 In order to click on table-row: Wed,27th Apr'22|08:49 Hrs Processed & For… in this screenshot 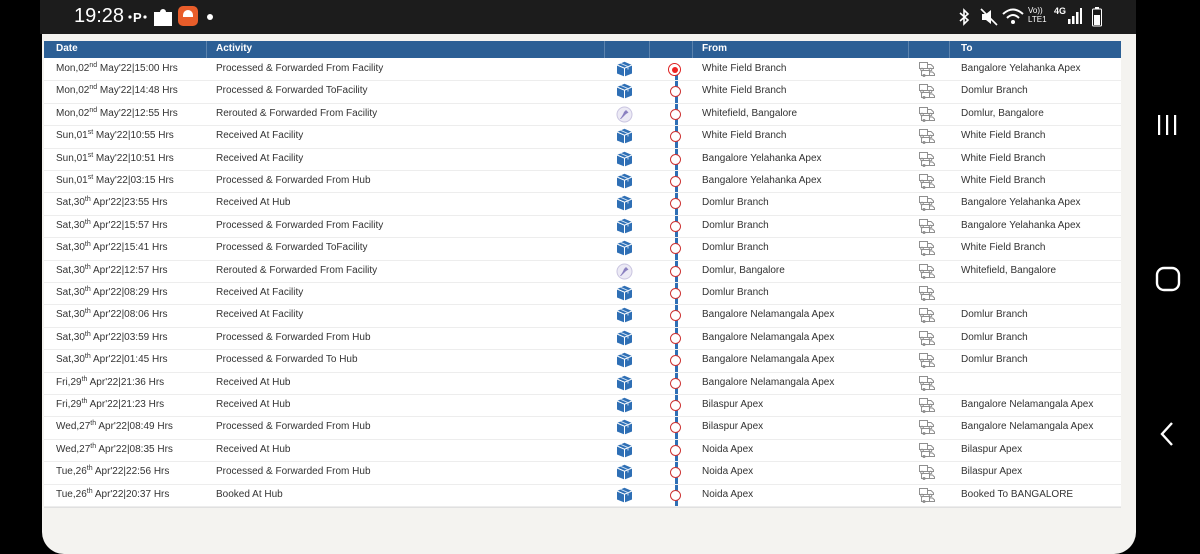, I will do `click(582, 428)`.